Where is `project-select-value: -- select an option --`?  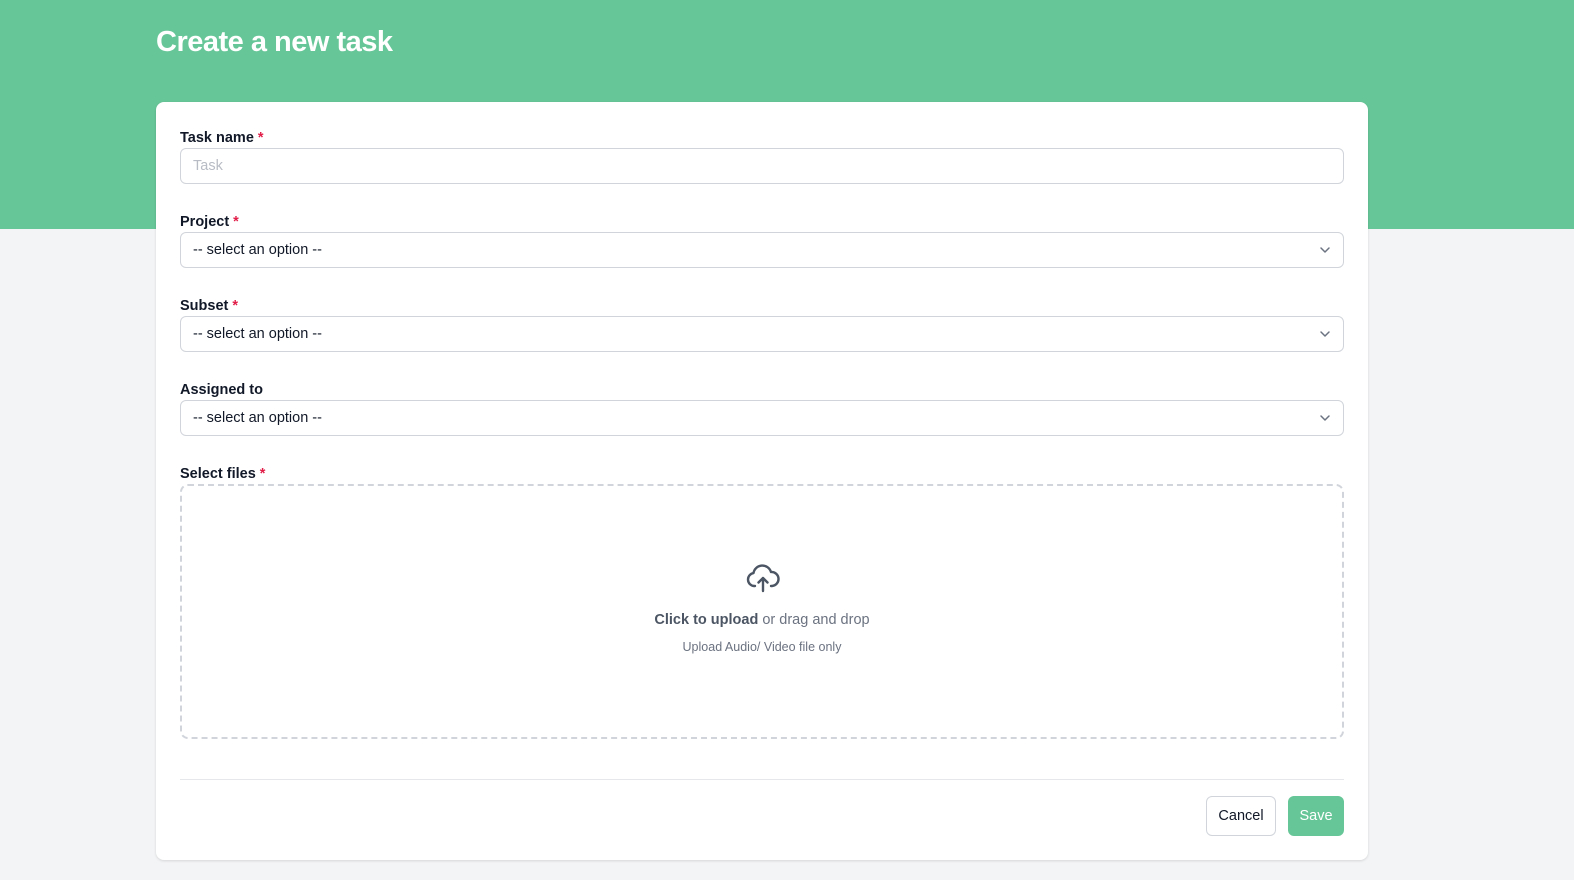 project-select-value: -- select an option -- is located at coordinates (257, 250).